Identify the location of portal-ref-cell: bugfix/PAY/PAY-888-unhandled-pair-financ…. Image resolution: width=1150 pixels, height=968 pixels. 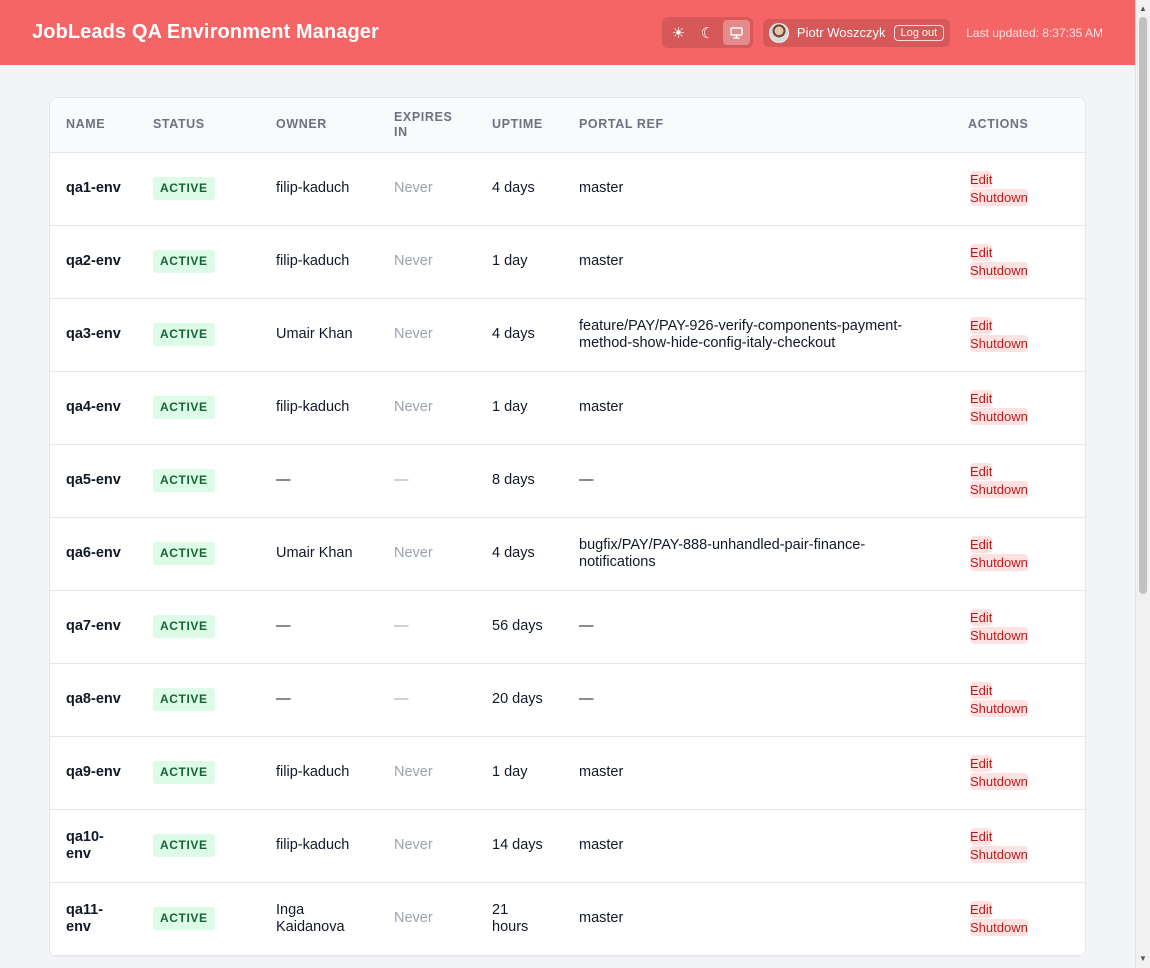
(757, 554).